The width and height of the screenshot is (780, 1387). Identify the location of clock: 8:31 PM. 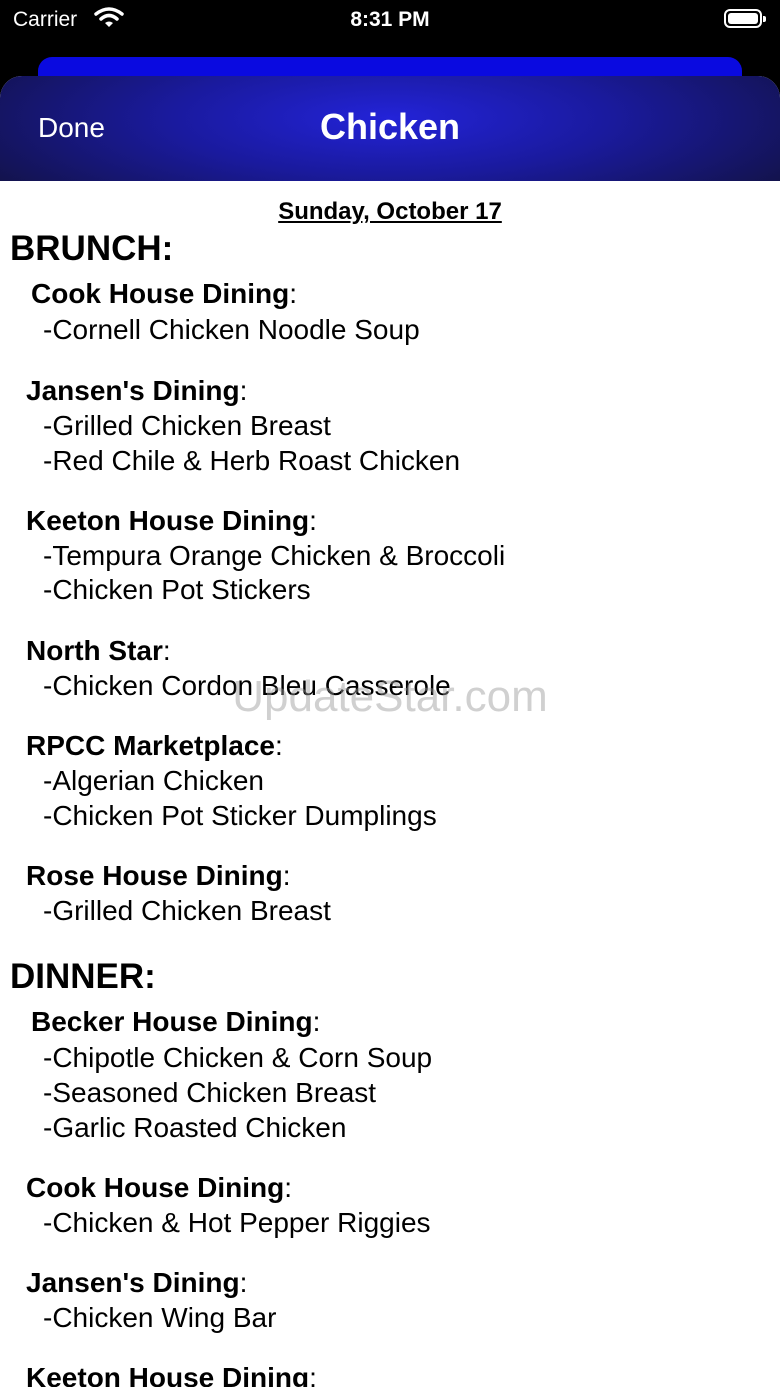
(390, 19).